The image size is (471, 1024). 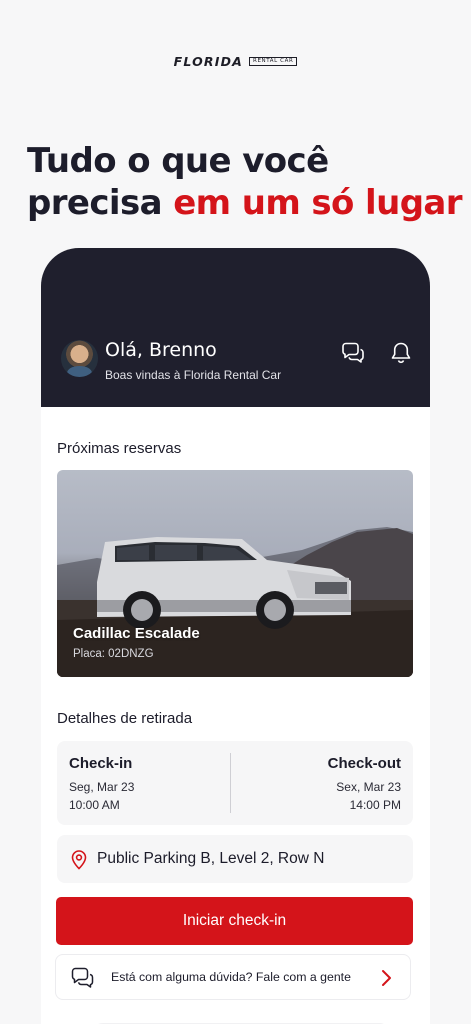 I want to click on bell-icon, so click(x=401, y=353).